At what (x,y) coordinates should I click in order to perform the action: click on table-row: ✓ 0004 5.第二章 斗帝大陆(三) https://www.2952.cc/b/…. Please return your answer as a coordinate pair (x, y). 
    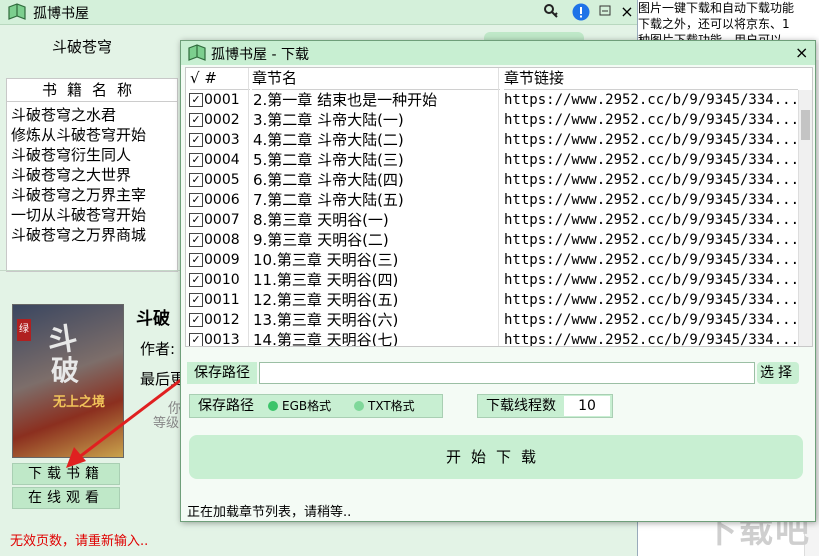
    Looking at the image, I should click on (493, 160).